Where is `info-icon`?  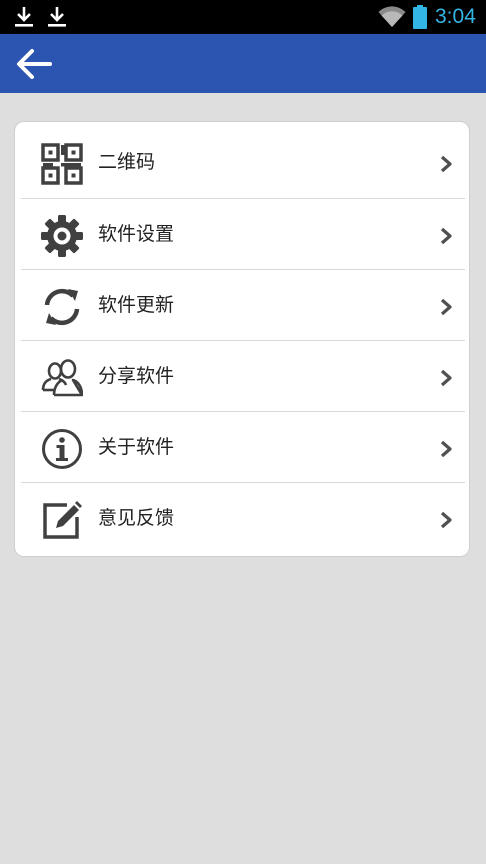
info-icon is located at coordinates (62, 449).